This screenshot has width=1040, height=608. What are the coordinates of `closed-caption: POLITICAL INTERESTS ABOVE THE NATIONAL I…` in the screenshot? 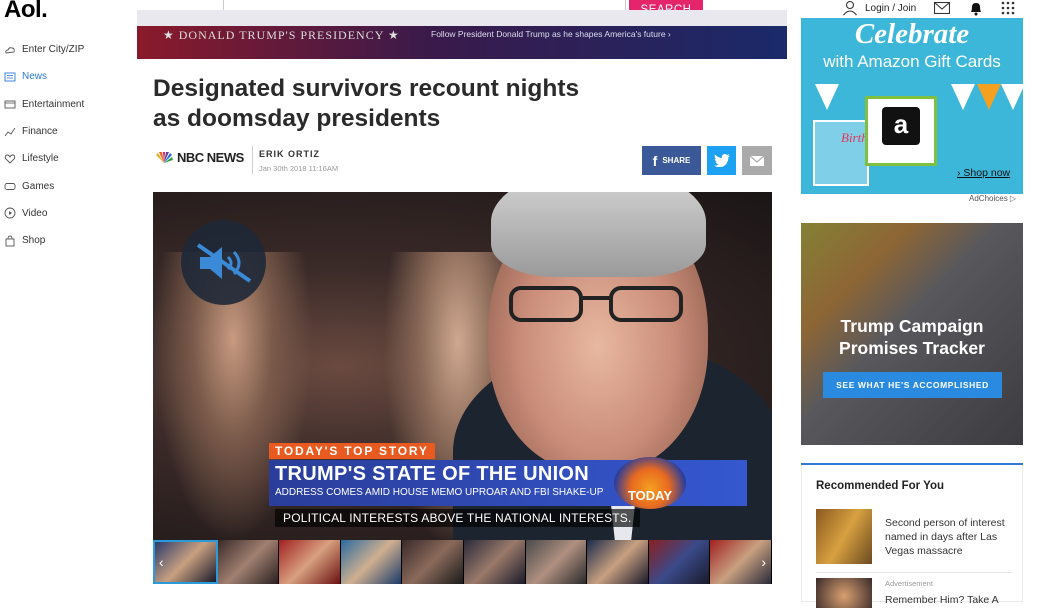 It's located at (457, 518).